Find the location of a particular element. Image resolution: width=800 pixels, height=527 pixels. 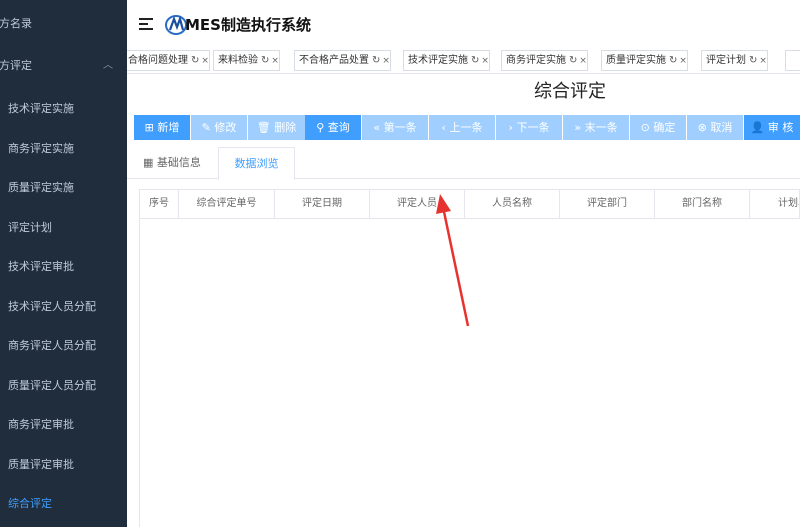

tab-overflow is located at coordinates (792, 60).